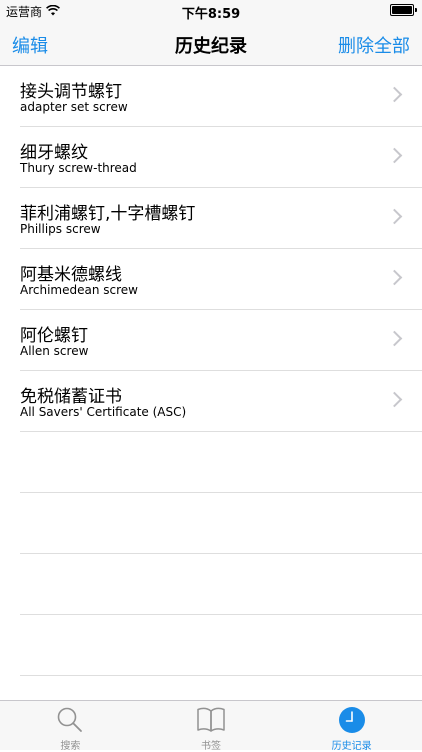 This screenshot has height=752, width=422. I want to click on status-bar: 运营商 下午8:59, so click(211, 11).